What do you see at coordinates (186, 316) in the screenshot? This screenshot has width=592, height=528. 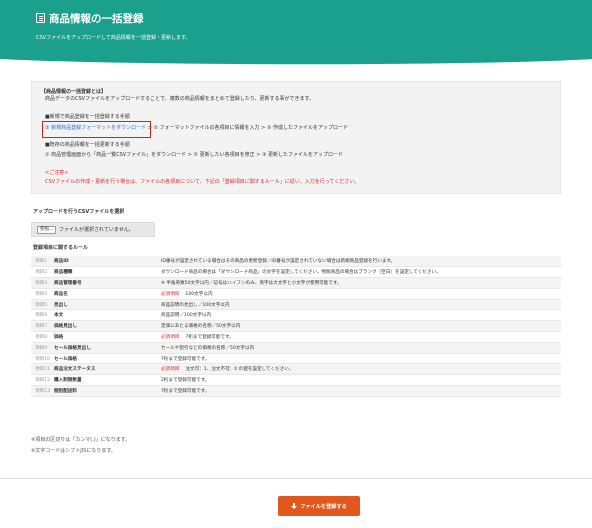 I see `rule-description: 商品説明／100文字以内` at bounding box center [186, 316].